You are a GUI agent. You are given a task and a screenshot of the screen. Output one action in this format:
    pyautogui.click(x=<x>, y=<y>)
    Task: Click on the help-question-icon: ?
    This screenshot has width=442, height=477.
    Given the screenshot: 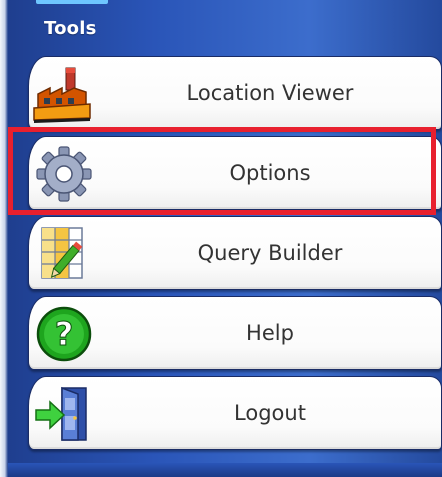 What is the action you would take?
    pyautogui.click(x=63, y=334)
    